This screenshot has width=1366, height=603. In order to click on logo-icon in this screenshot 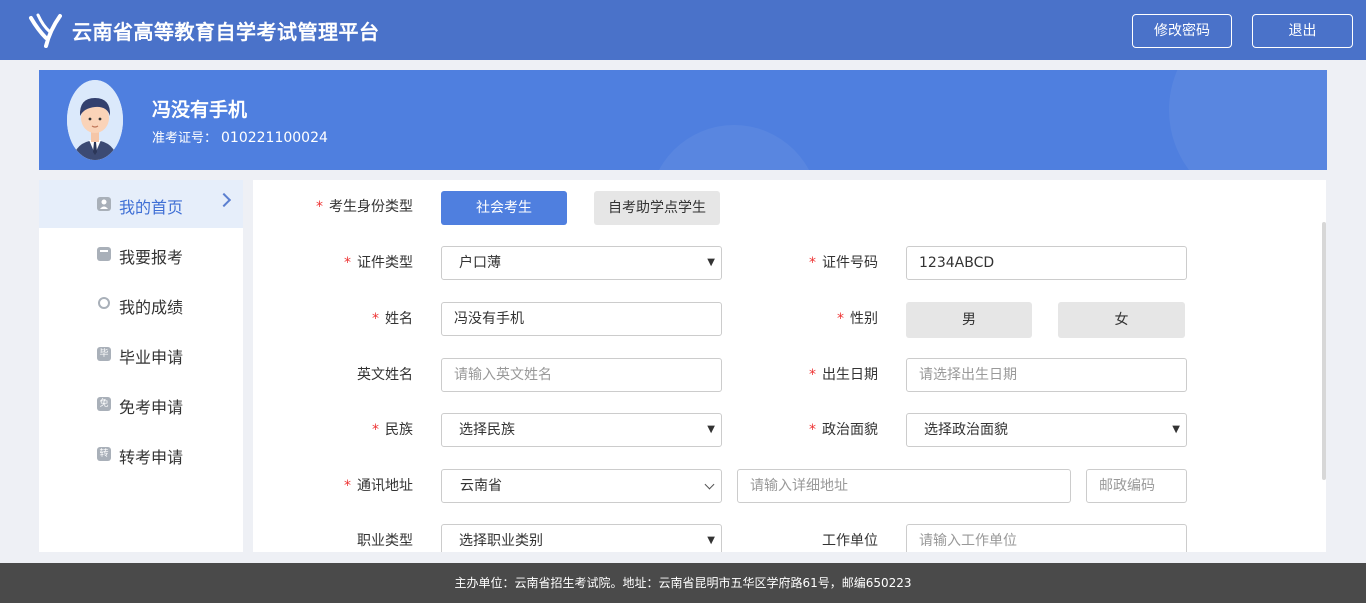, I will do `click(45, 30)`.